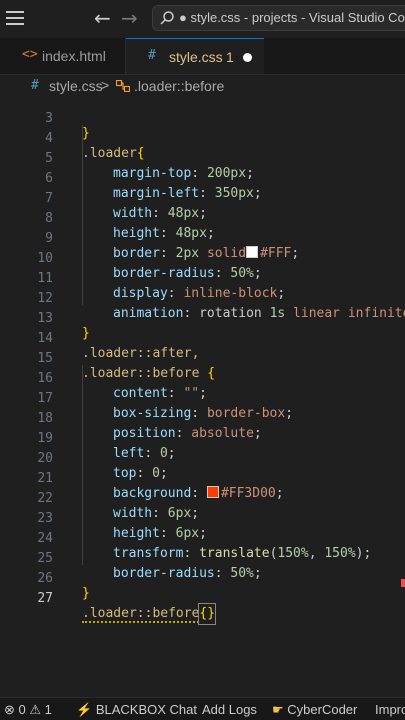 This screenshot has width=405, height=720. I want to click on html-file-icon: <>, so click(30, 54).